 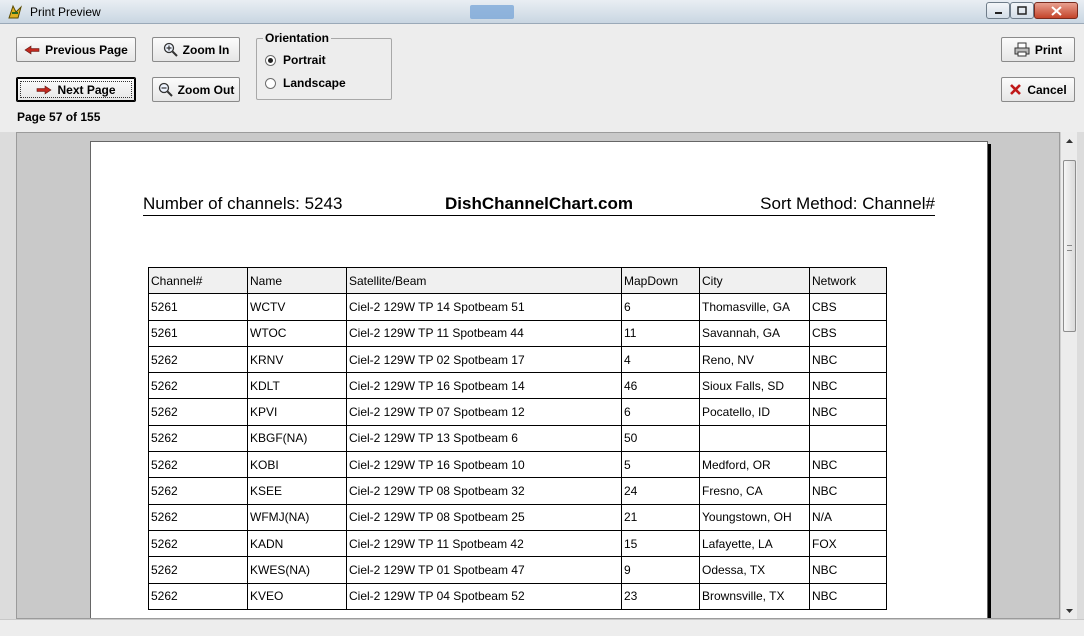 What do you see at coordinates (754, 570) in the screenshot?
I see `table-cell: Odessa, TX` at bounding box center [754, 570].